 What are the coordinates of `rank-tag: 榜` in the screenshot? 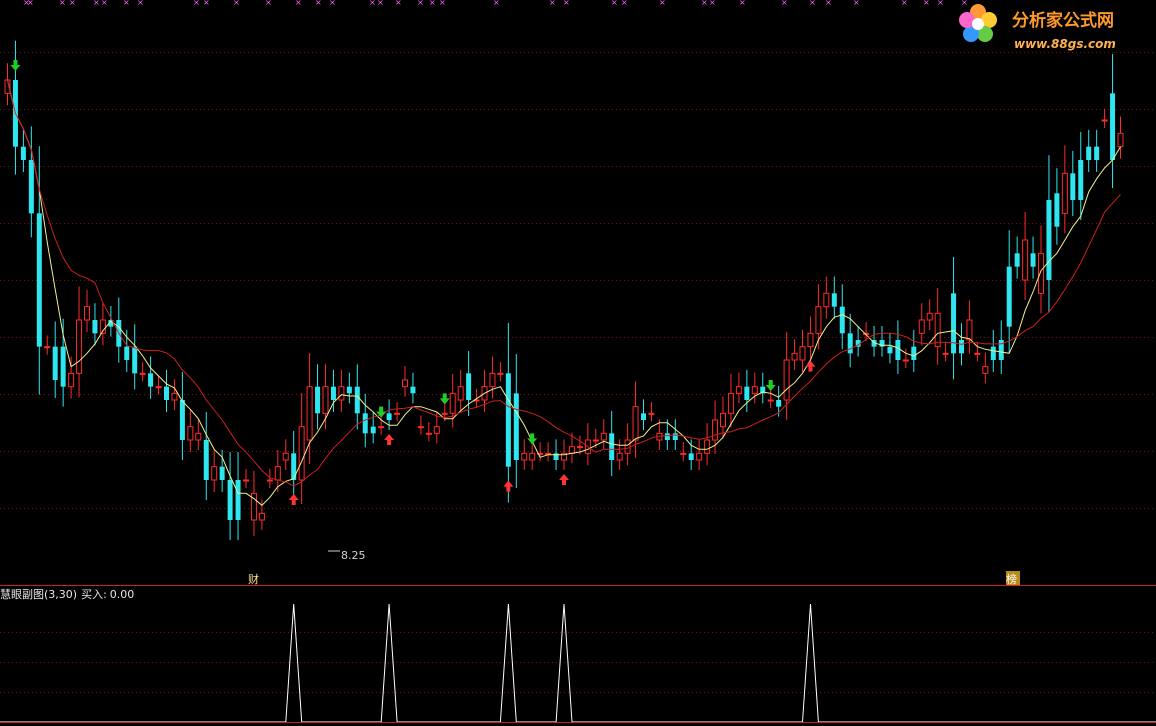 It's located at (1011, 579).